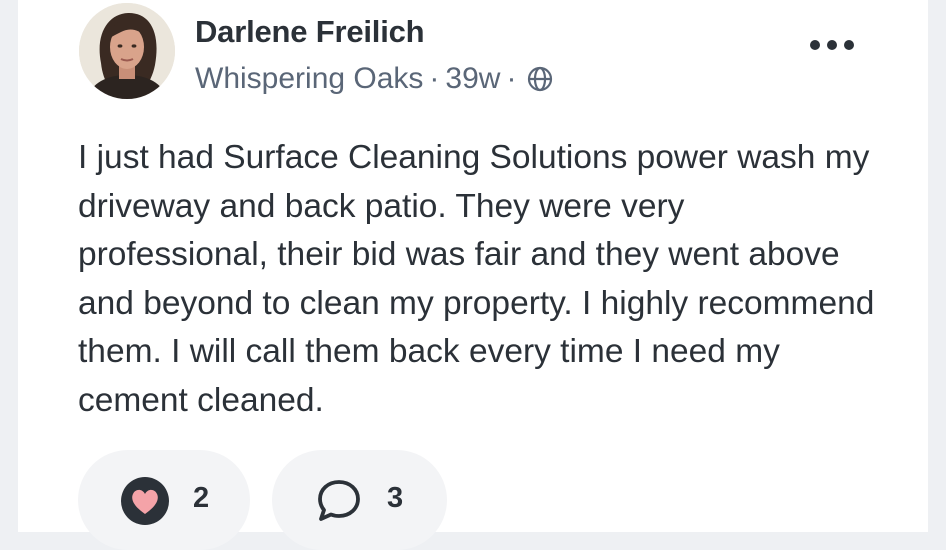 The image size is (946, 550). I want to click on comment-button: 3, so click(359, 500).